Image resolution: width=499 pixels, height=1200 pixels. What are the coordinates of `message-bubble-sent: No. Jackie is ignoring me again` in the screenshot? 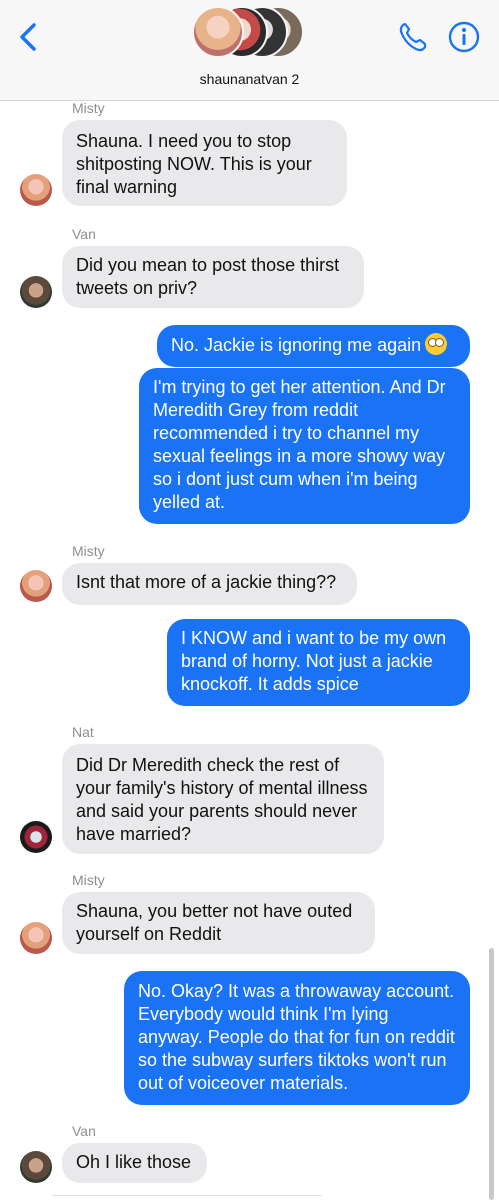 It's located at (313, 346).